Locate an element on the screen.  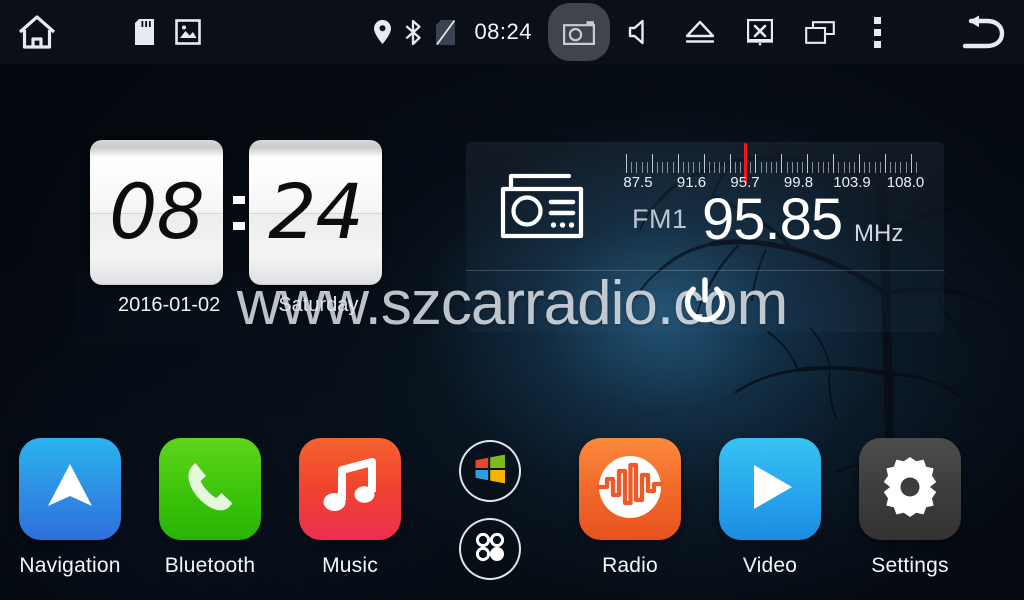
flip-clock: 08 24 is located at coordinates (236, 212).